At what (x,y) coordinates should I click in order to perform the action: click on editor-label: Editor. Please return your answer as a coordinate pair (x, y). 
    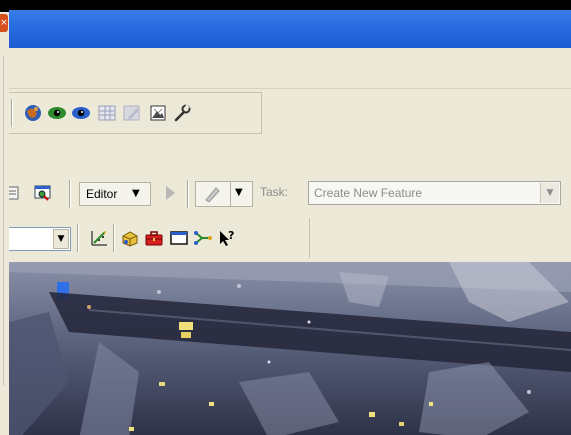
    Looking at the image, I should click on (102, 194).